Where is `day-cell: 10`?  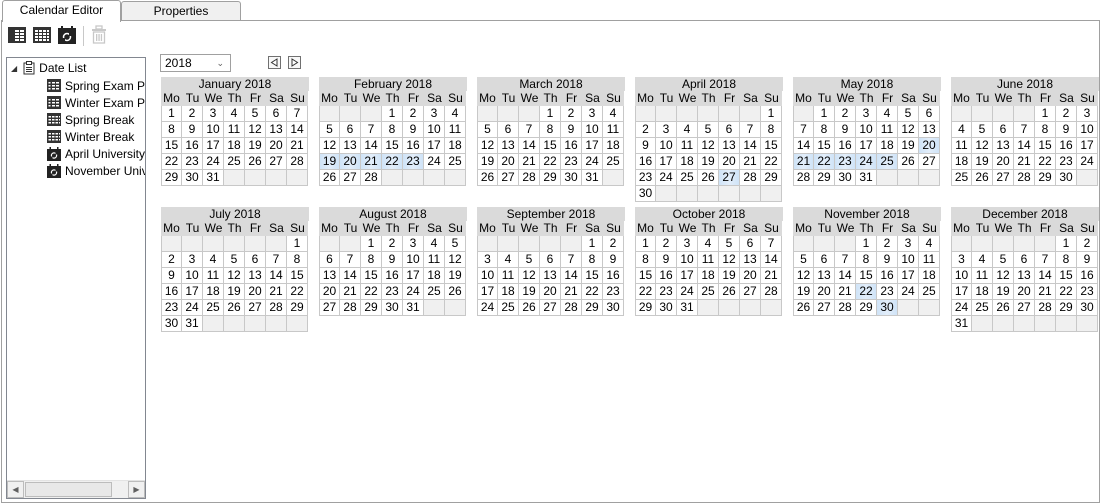
day-cell: 10 is located at coordinates (413, 260).